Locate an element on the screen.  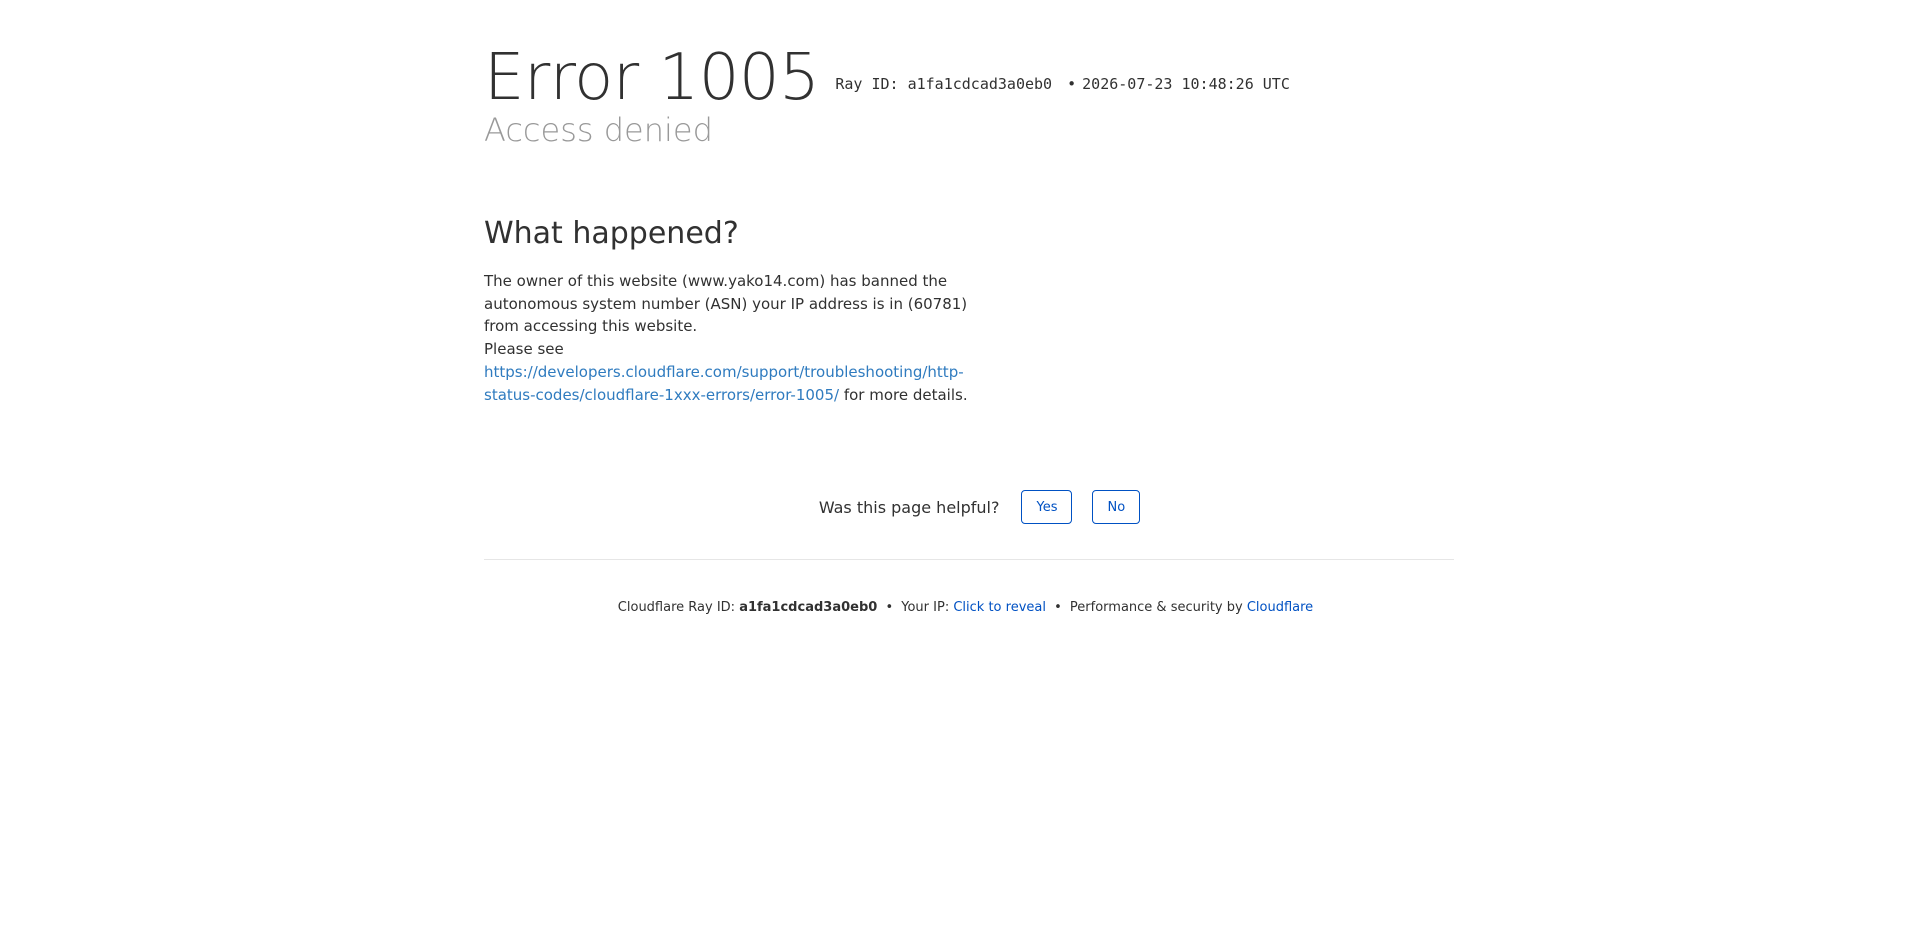
cloudflare-link: Cloudflare is located at coordinates (1280, 607).